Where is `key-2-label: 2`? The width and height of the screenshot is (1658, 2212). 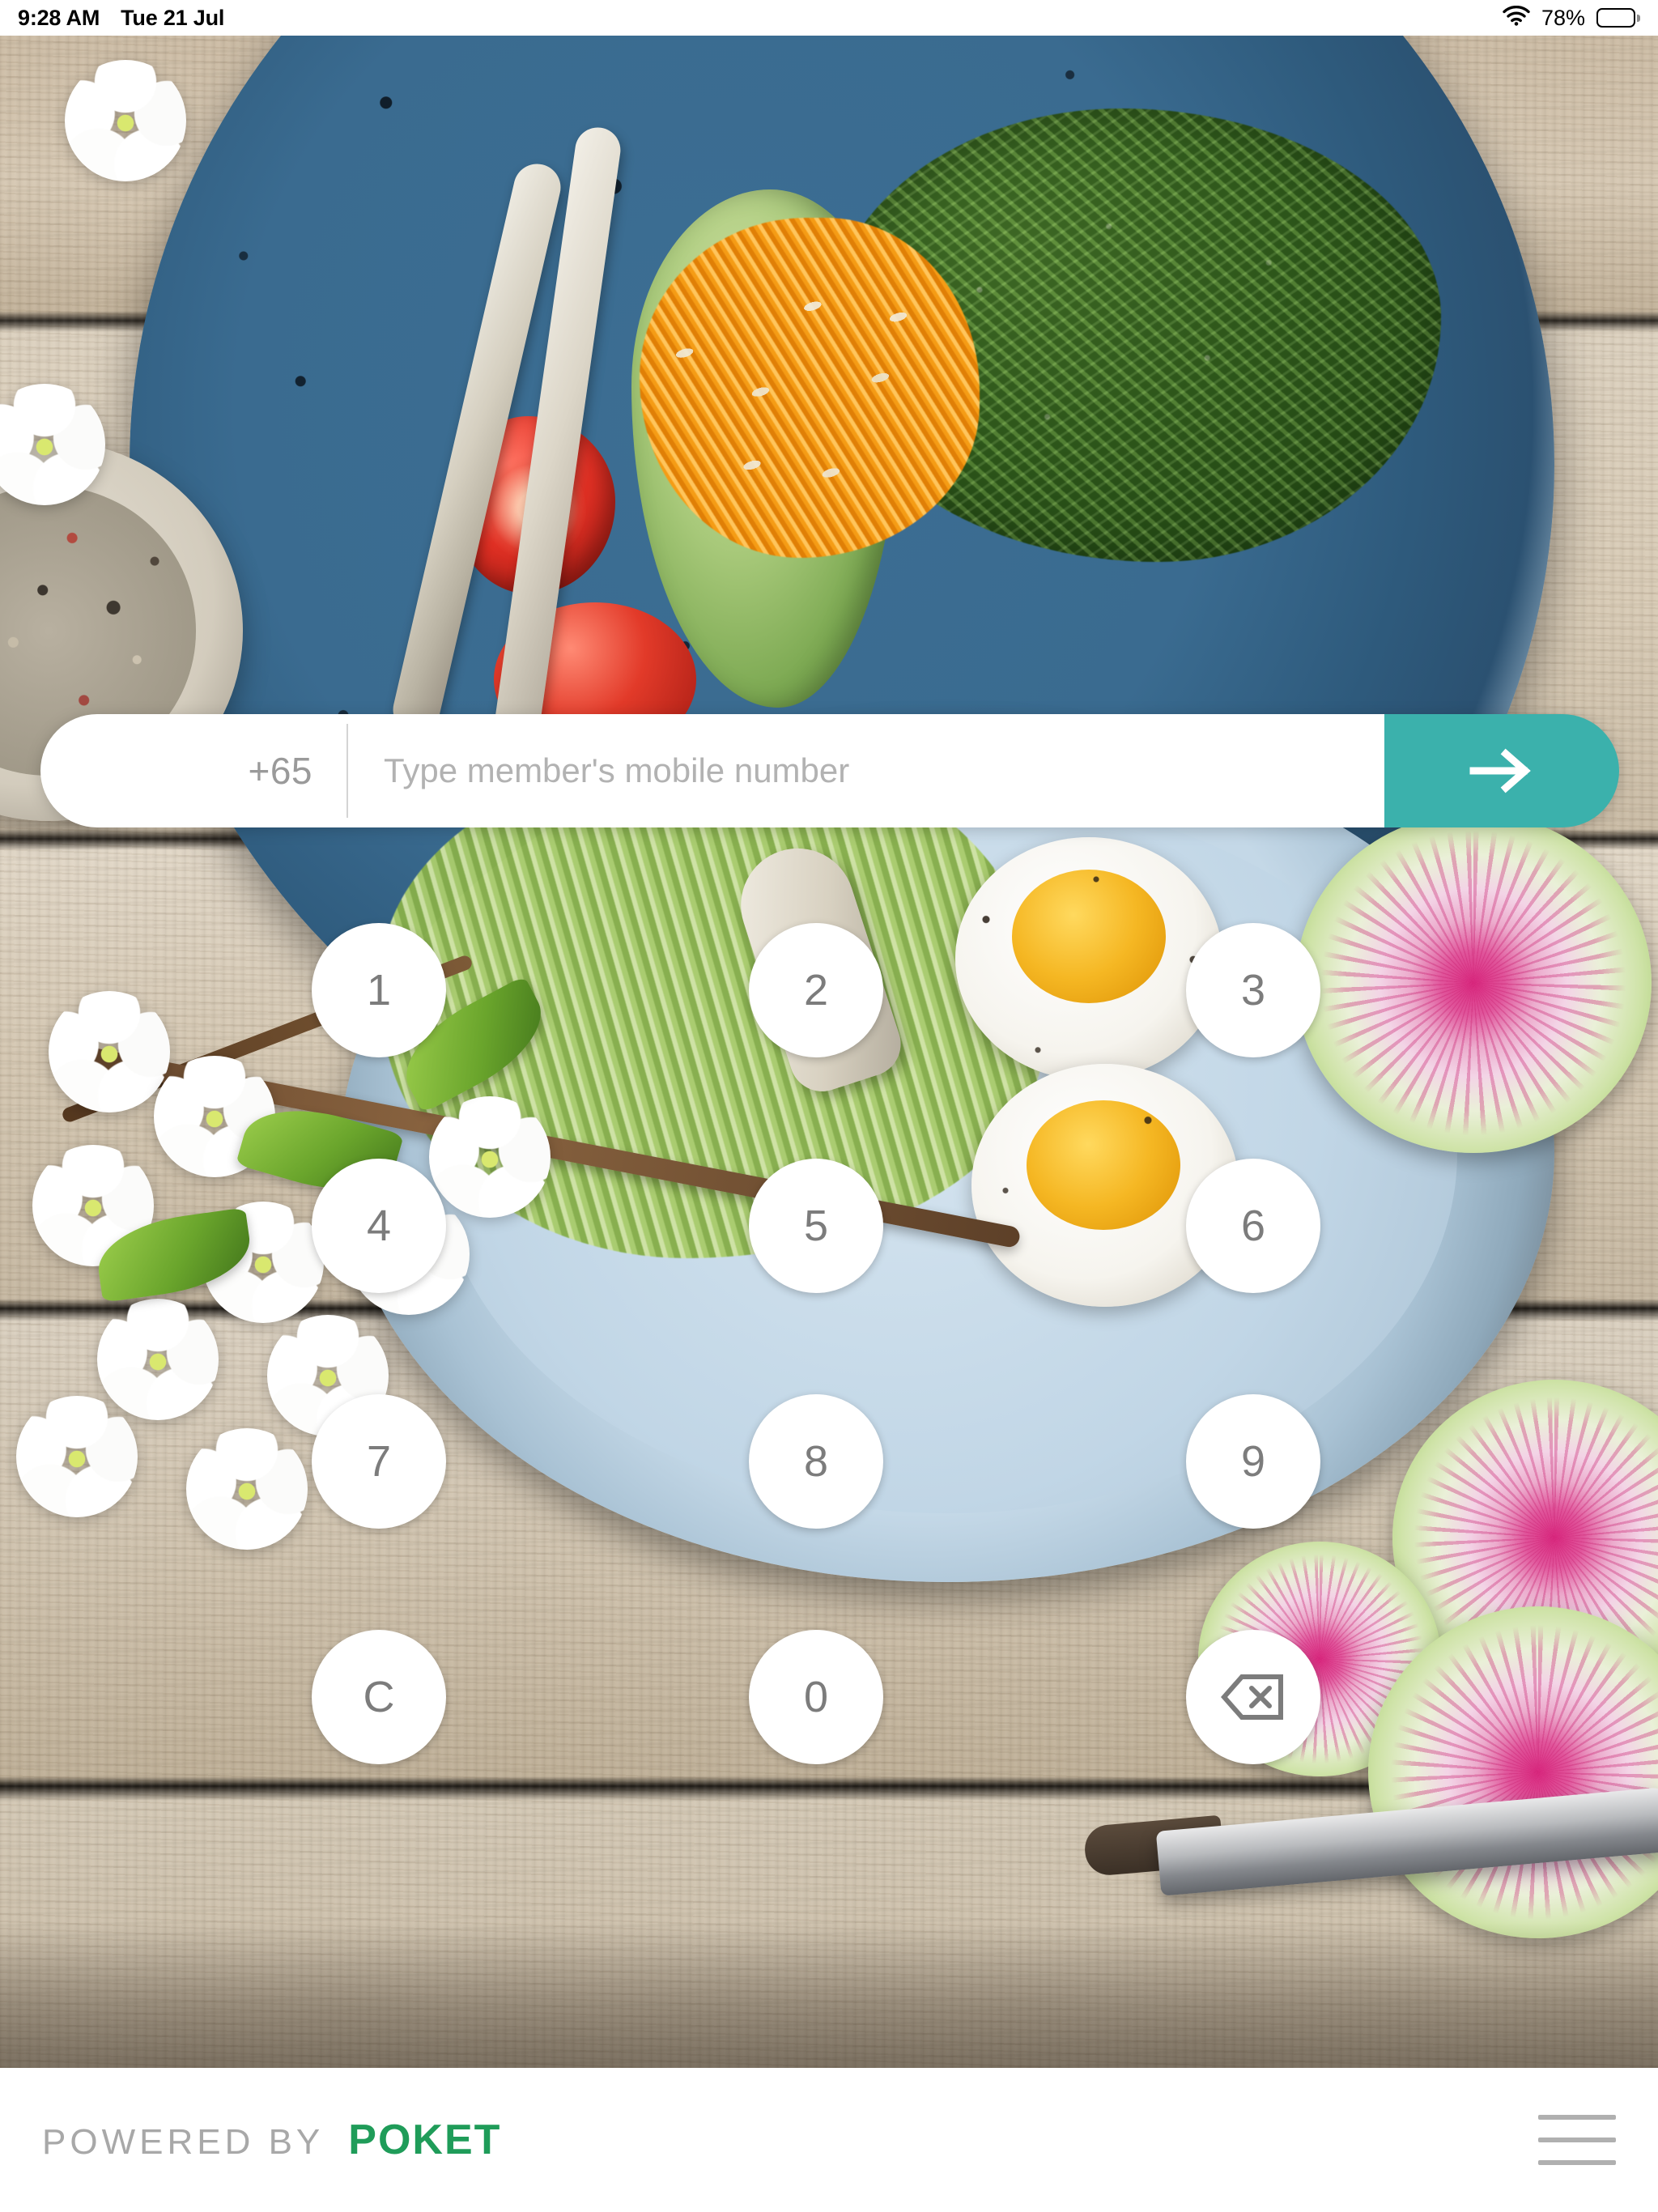 key-2-label: 2 is located at coordinates (816, 991).